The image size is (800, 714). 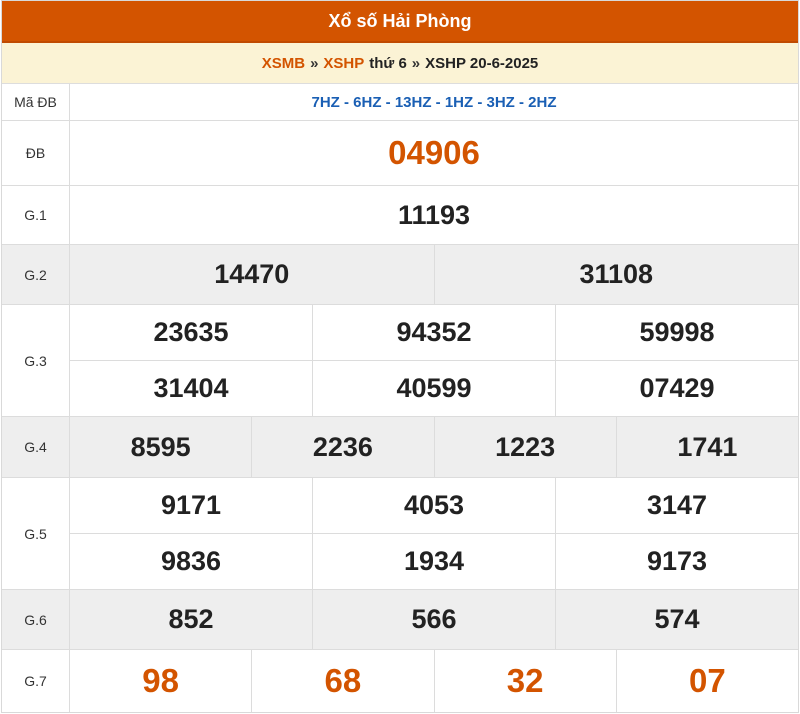 I want to click on row-special-code: Mã ĐB 7HZ - 6HZ - 13HZ - 1HZ - 3HZ - 2HZ, so click(x=400, y=102).